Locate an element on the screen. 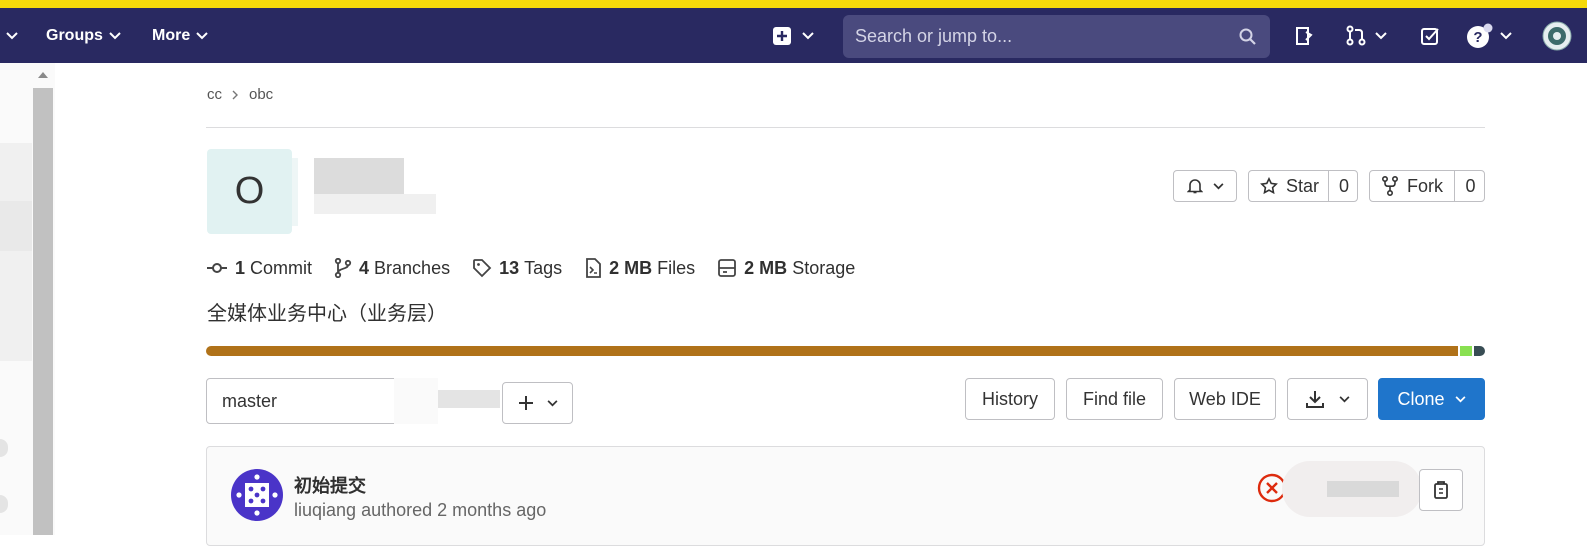 The height and width of the screenshot is (546, 1587). merge-request-icon is located at coordinates (1356, 35).